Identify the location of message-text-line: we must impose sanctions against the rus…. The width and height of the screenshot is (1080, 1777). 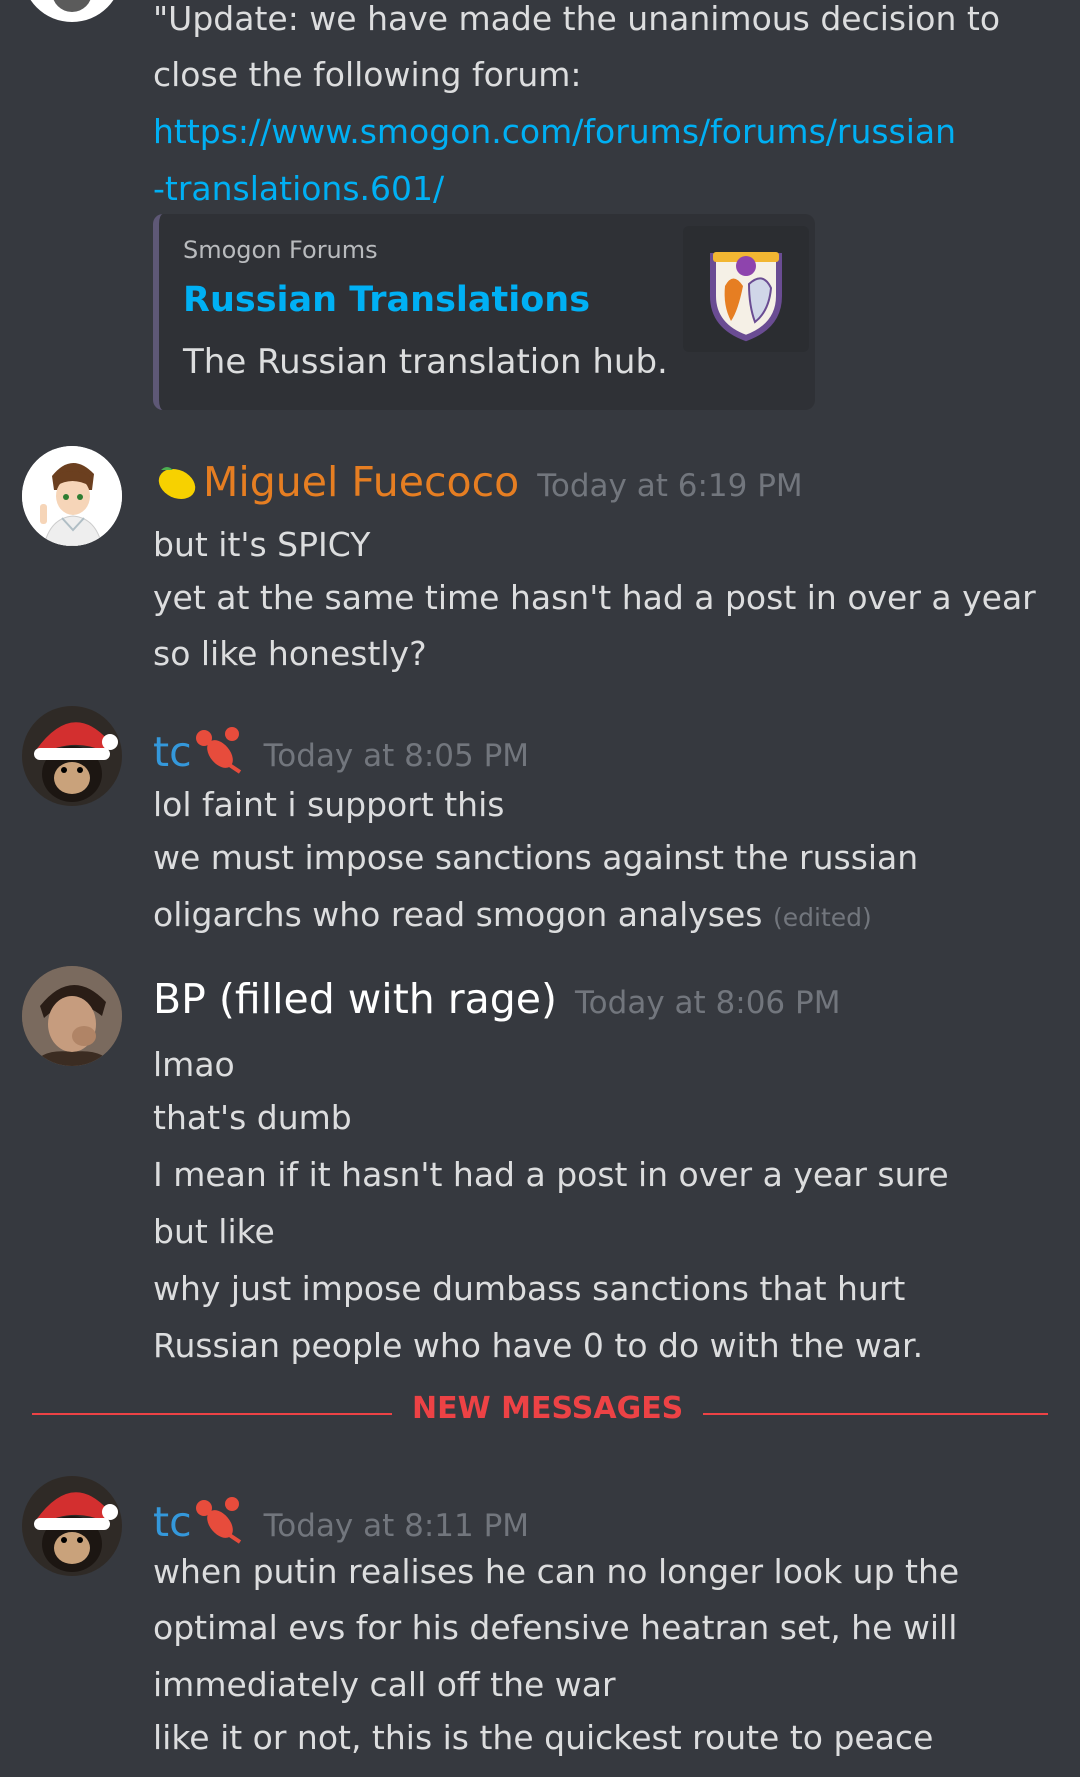
(536, 857).